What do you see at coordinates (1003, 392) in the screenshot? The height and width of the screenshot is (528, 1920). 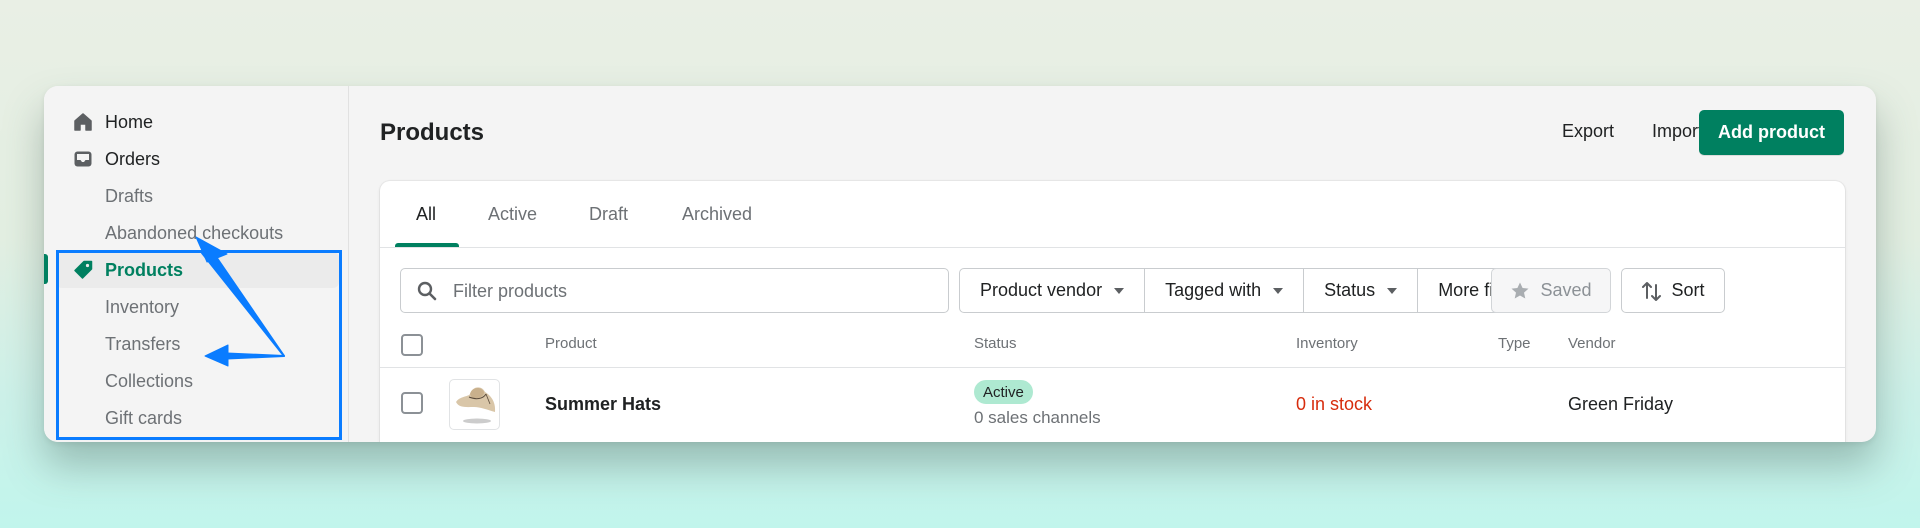 I see `status-badge: Active` at bounding box center [1003, 392].